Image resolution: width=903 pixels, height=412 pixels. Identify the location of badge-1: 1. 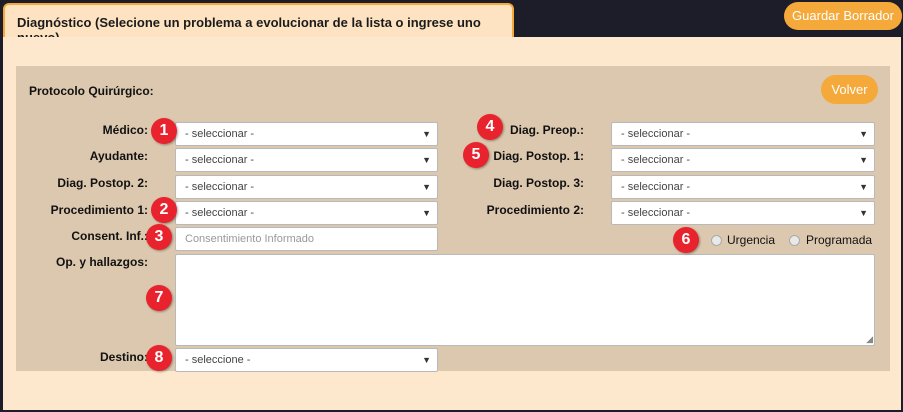
(164, 131).